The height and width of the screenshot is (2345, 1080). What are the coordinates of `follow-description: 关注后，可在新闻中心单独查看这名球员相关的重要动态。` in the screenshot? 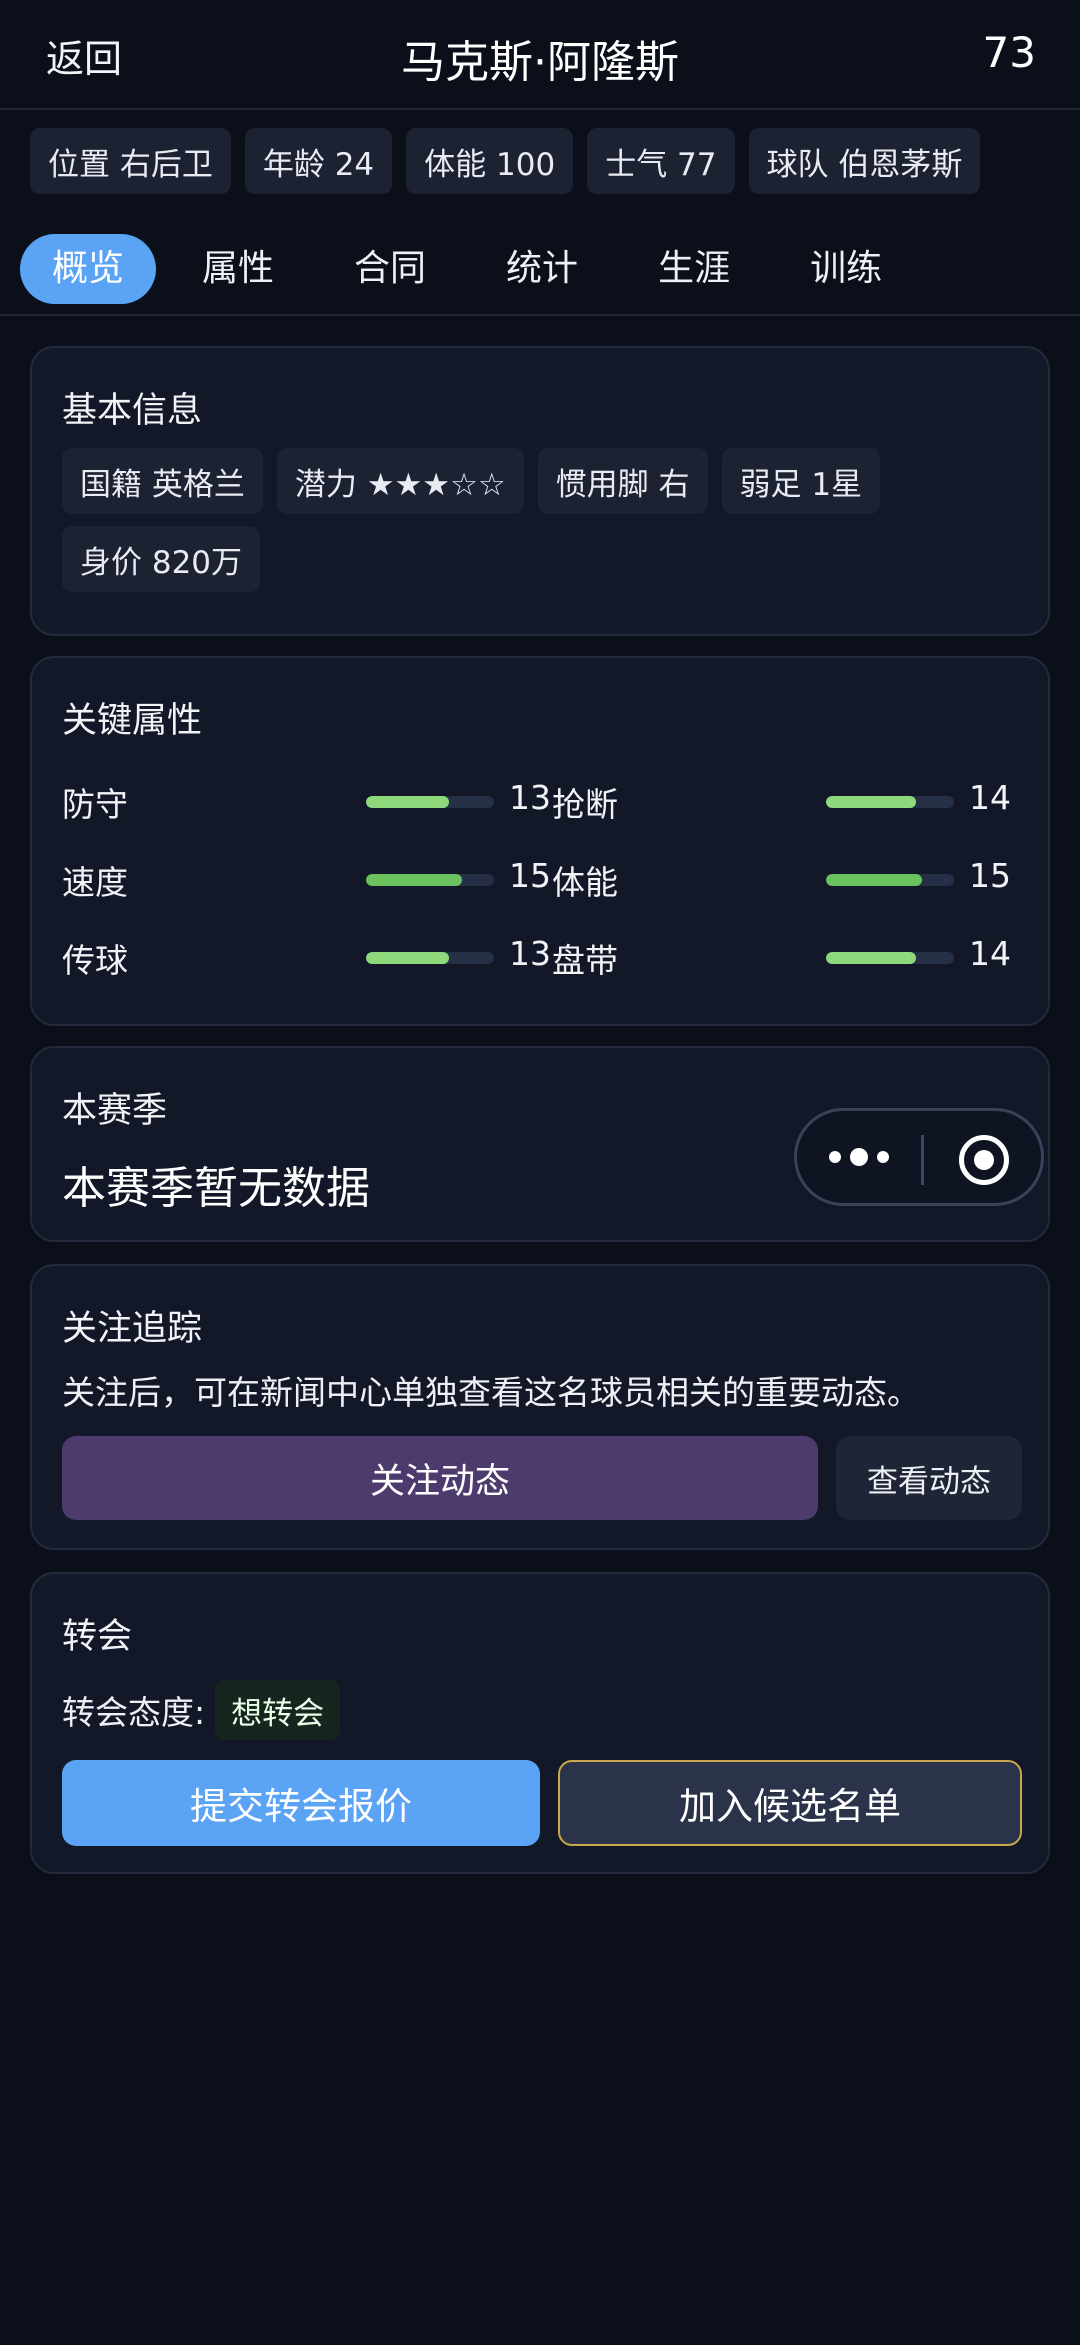 It's located at (491, 1392).